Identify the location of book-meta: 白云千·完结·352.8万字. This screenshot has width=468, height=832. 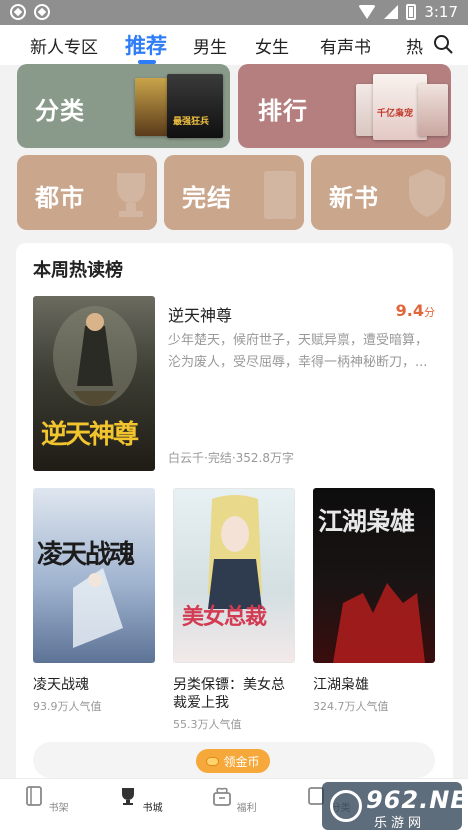
(231, 458).